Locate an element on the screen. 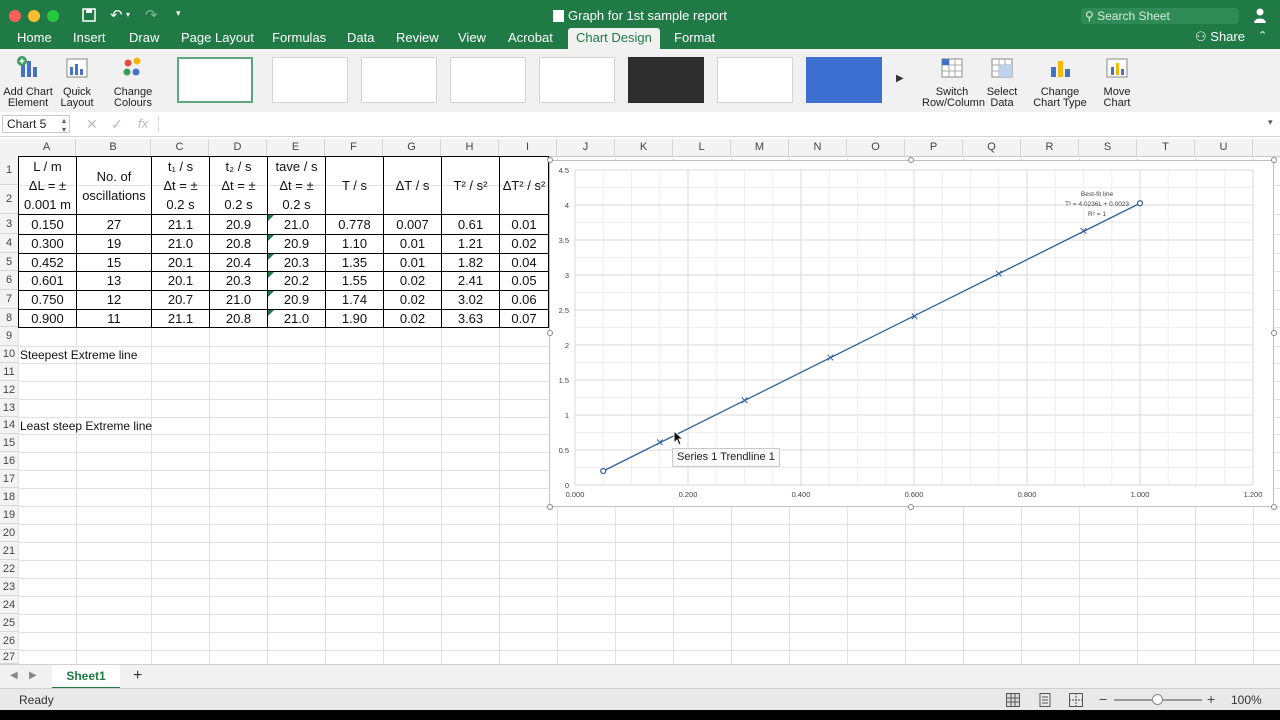 The height and width of the screenshot is (720, 1280). tab-view: View is located at coordinates (472, 39).